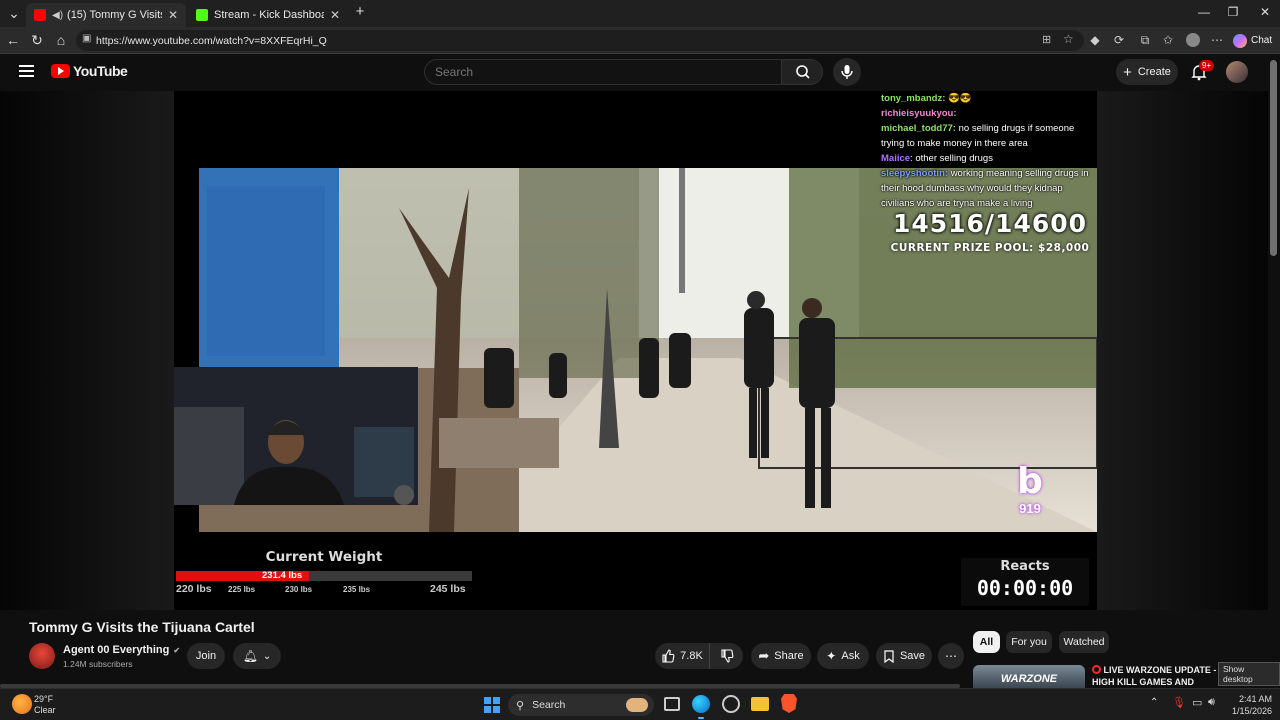 The height and width of the screenshot is (720, 1280). Describe the element at coordinates (1273, 158) in the screenshot. I see `scrollbar-thumb` at that location.